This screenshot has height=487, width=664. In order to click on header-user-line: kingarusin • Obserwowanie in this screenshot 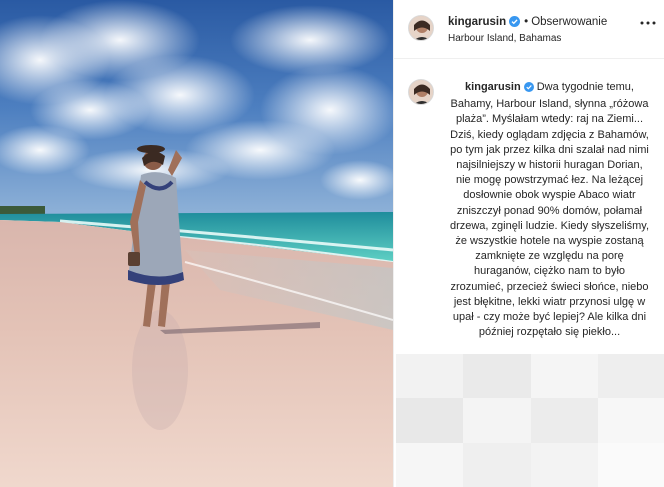, I will do `click(527, 23)`.